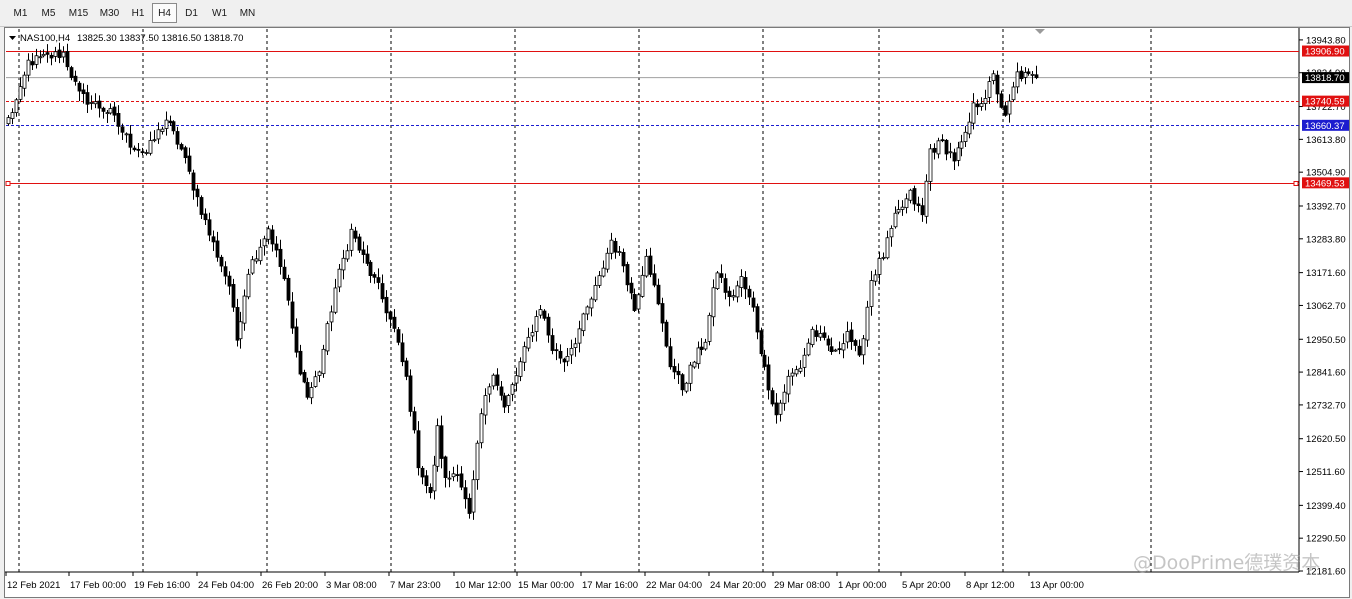 This screenshot has height=599, width=1352. Describe the element at coordinates (738, 585) in the screenshot. I see `time-tick-label: 24 Mar 20:00` at that location.